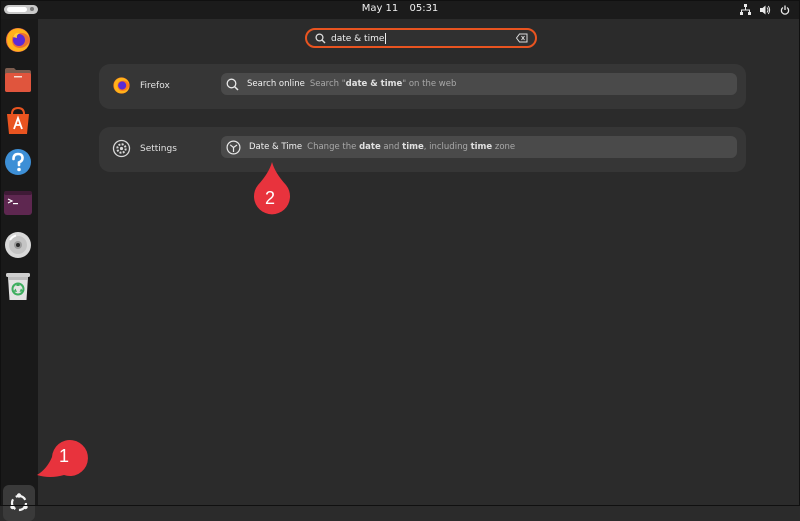  I want to click on show-apps-button, so click(19, 503).